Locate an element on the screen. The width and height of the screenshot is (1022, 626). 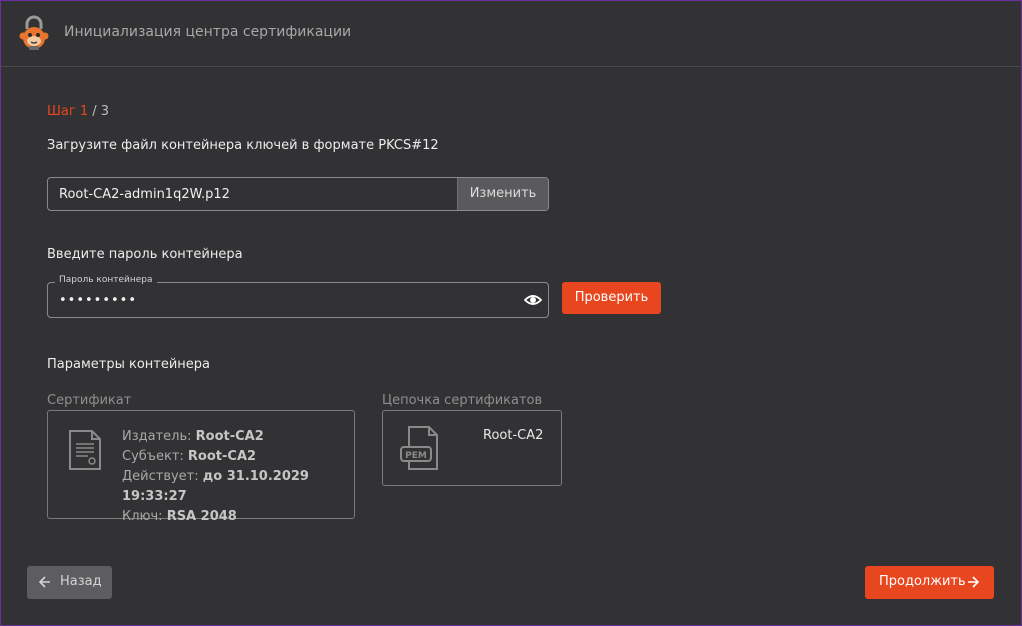
subject-row: Субъект: Root-CA2 is located at coordinates (189, 456).